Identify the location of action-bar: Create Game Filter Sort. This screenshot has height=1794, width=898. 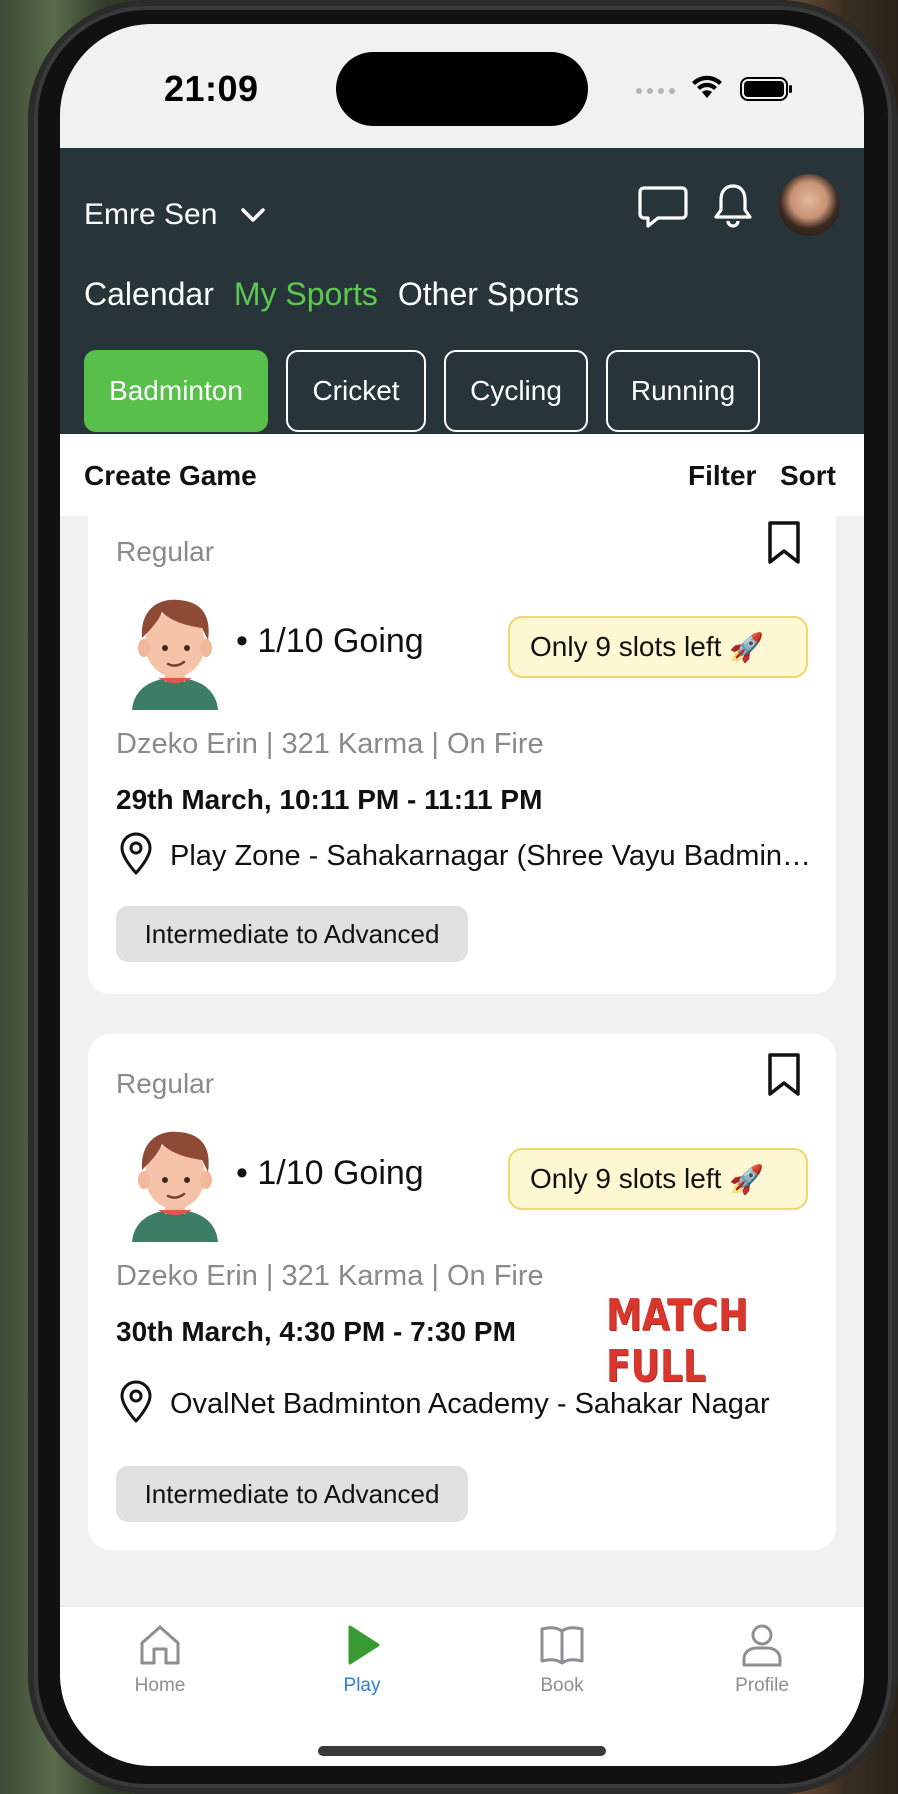
(462, 475).